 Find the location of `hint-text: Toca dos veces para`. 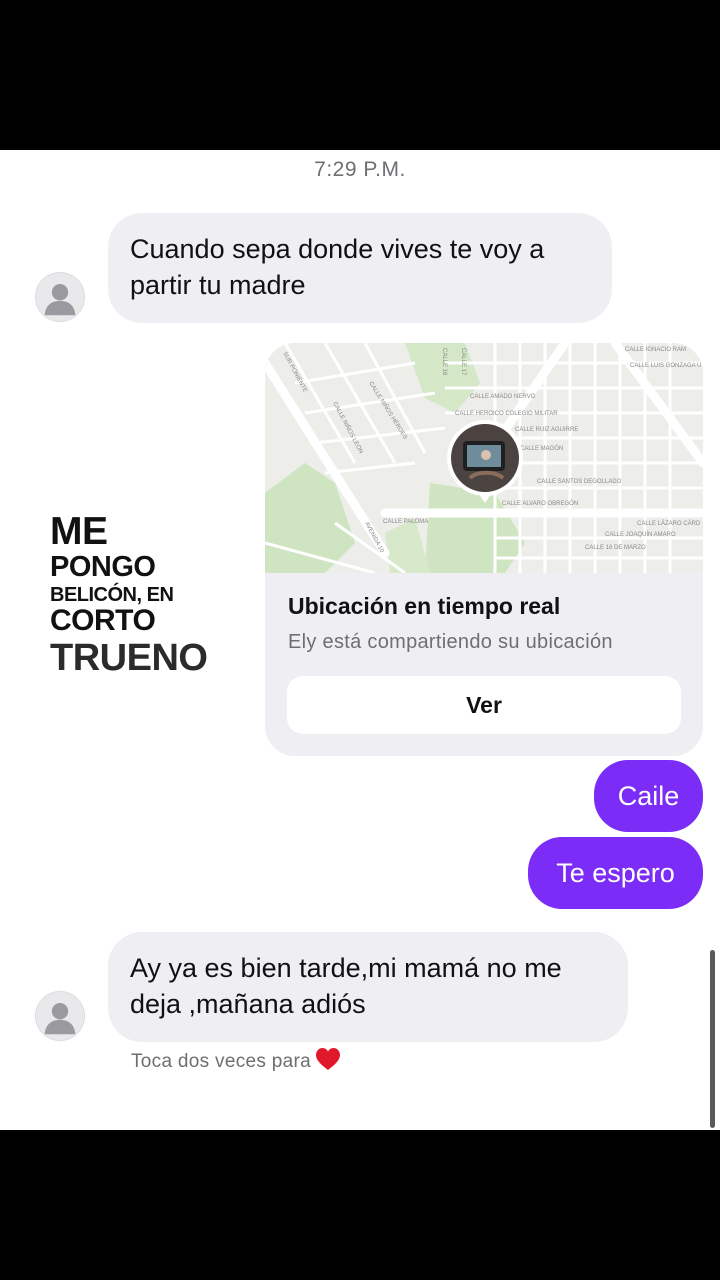

hint-text: Toca dos veces para is located at coordinates (221, 1061).